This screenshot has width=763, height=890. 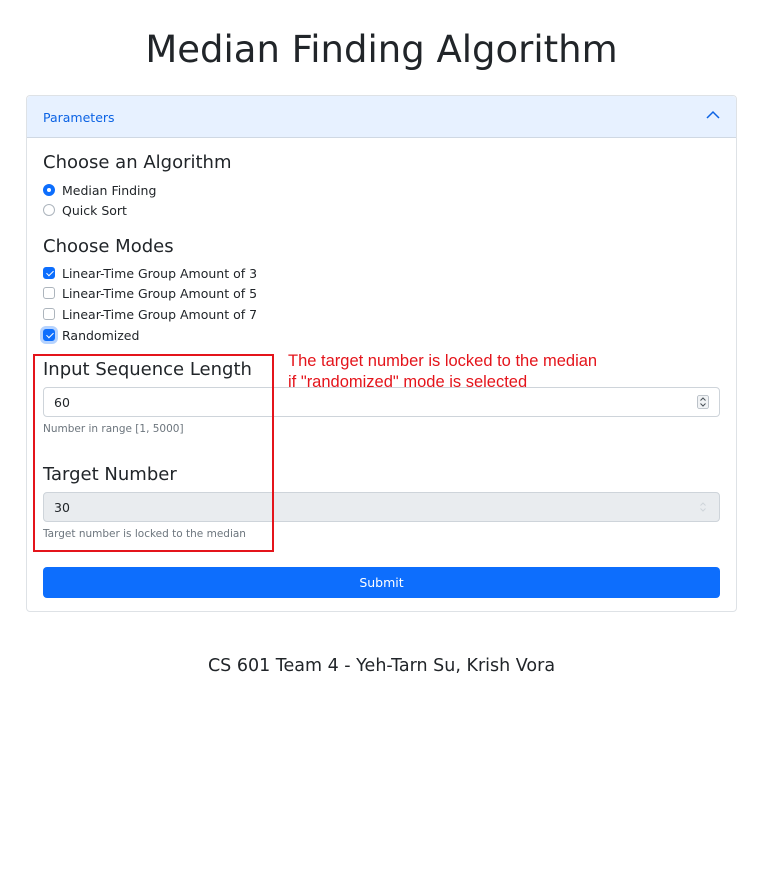 I want to click on radio-median-finding: Median Finding, so click(x=99, y=190).